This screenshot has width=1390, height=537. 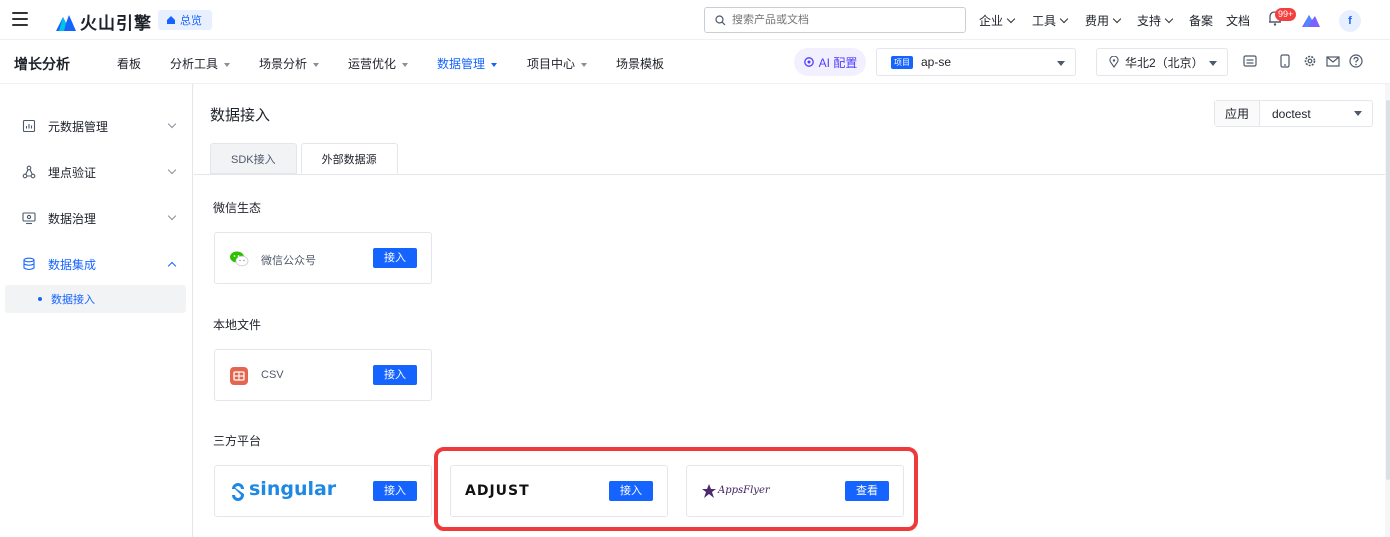 I want to click on search-input, so click(x=832, y=20).